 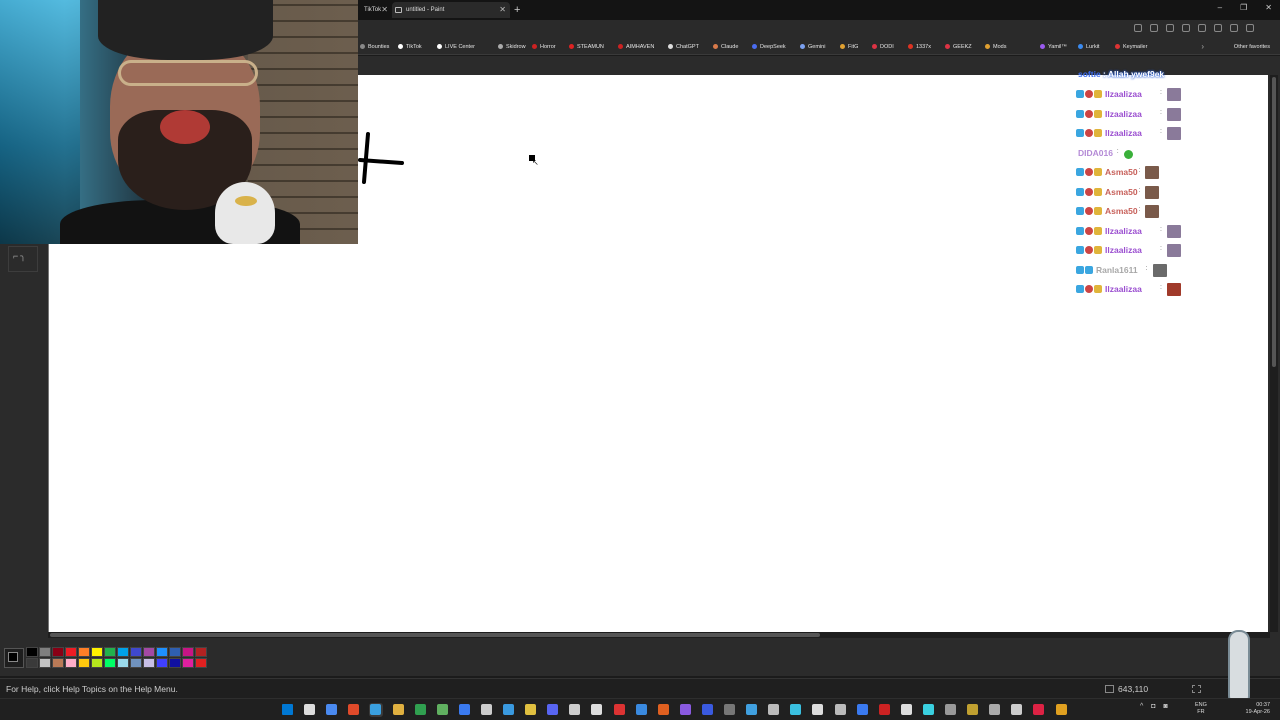 What do you see at coordinates (1166, 706) in the screenshot?
I see `tray-app-icon: ◙` at bounding box center [1166, 706].